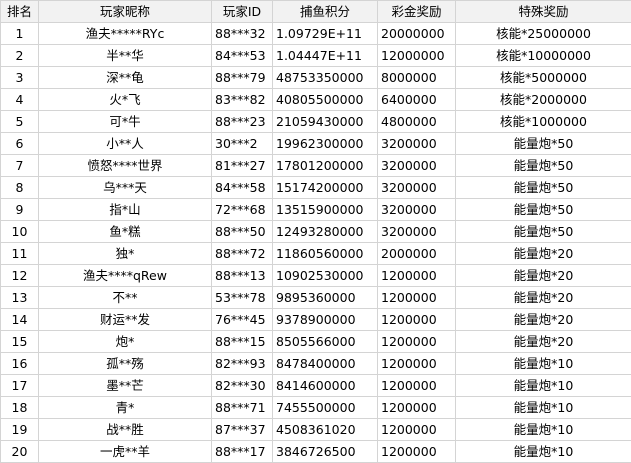 The image size is (631, 463). Describe the element at coordinates (242, 430) in the screenshot. I see `player-id-cell: 87***37` at that location.